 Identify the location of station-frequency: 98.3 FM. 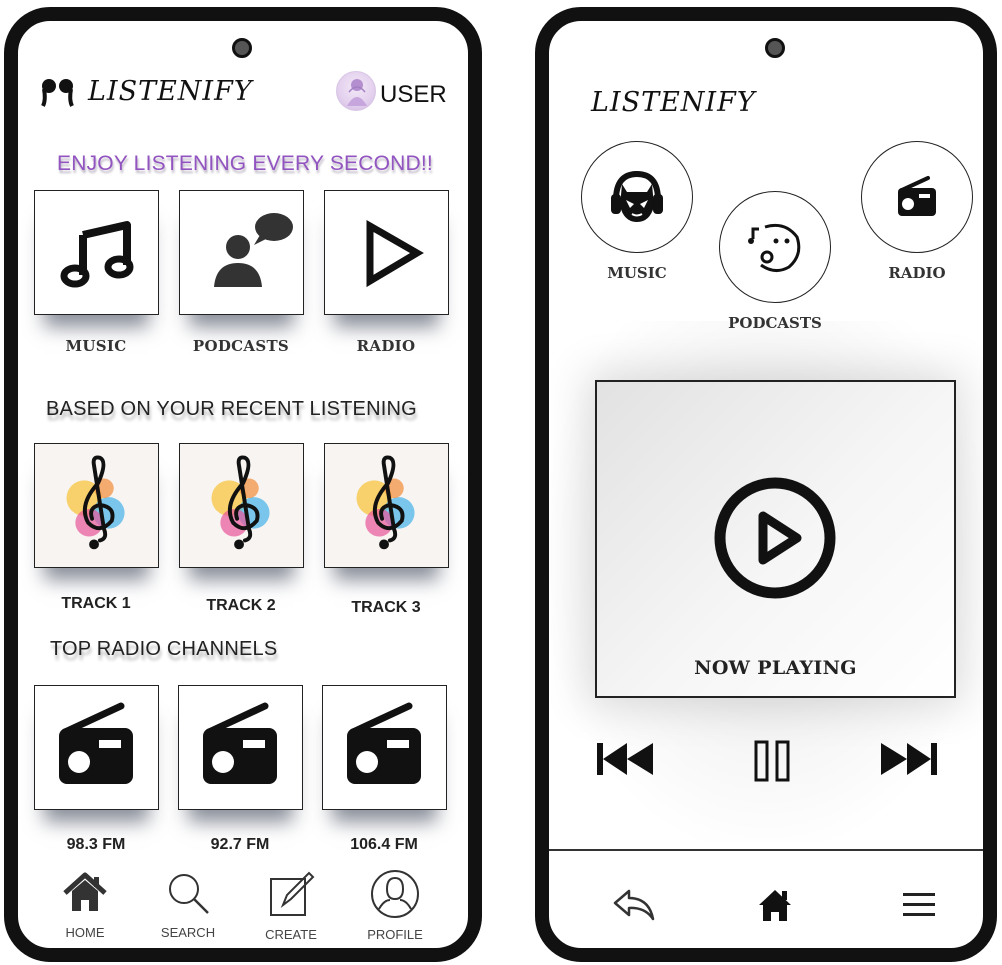
(96, 844).